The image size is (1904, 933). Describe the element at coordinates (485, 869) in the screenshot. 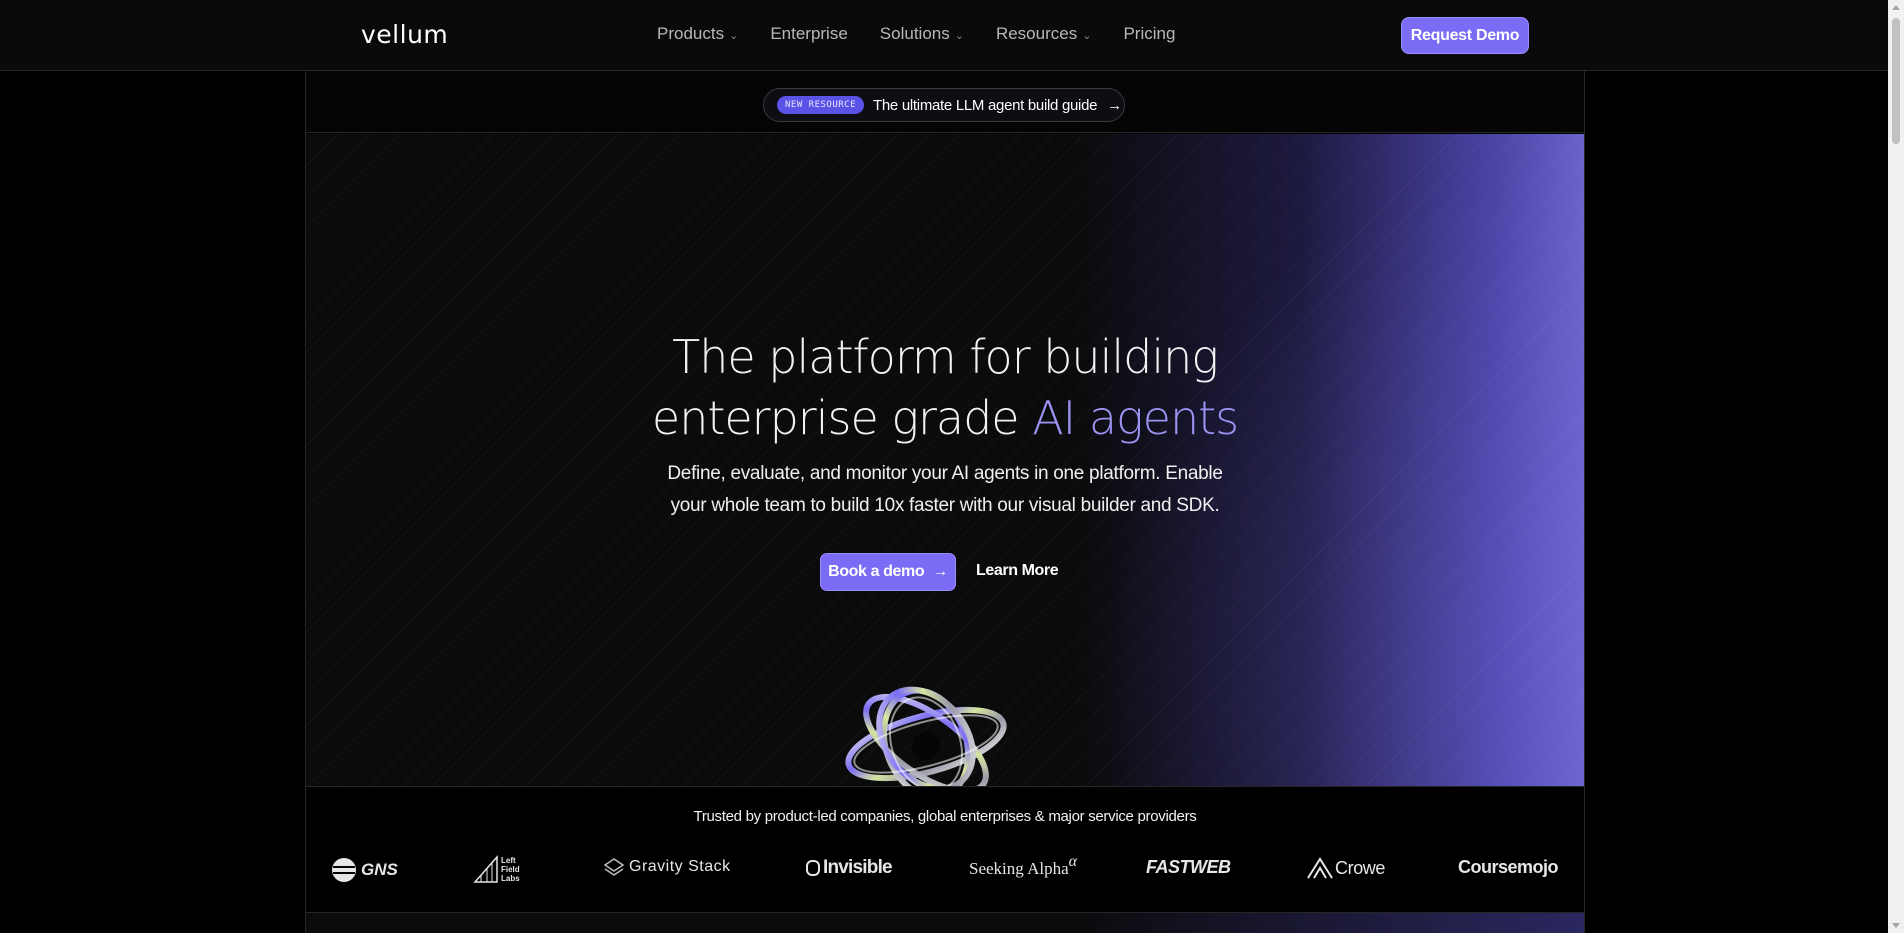

I see `left-field-labs-mark-icon` at that location.